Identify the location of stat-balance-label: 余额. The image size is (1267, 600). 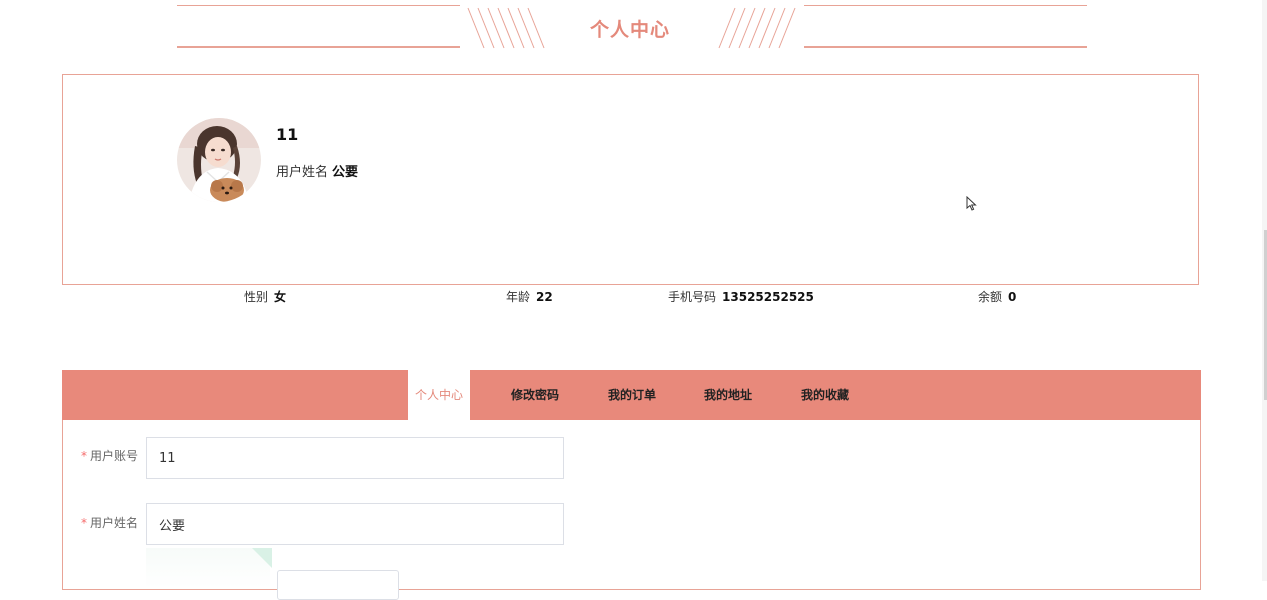
(990, 297).